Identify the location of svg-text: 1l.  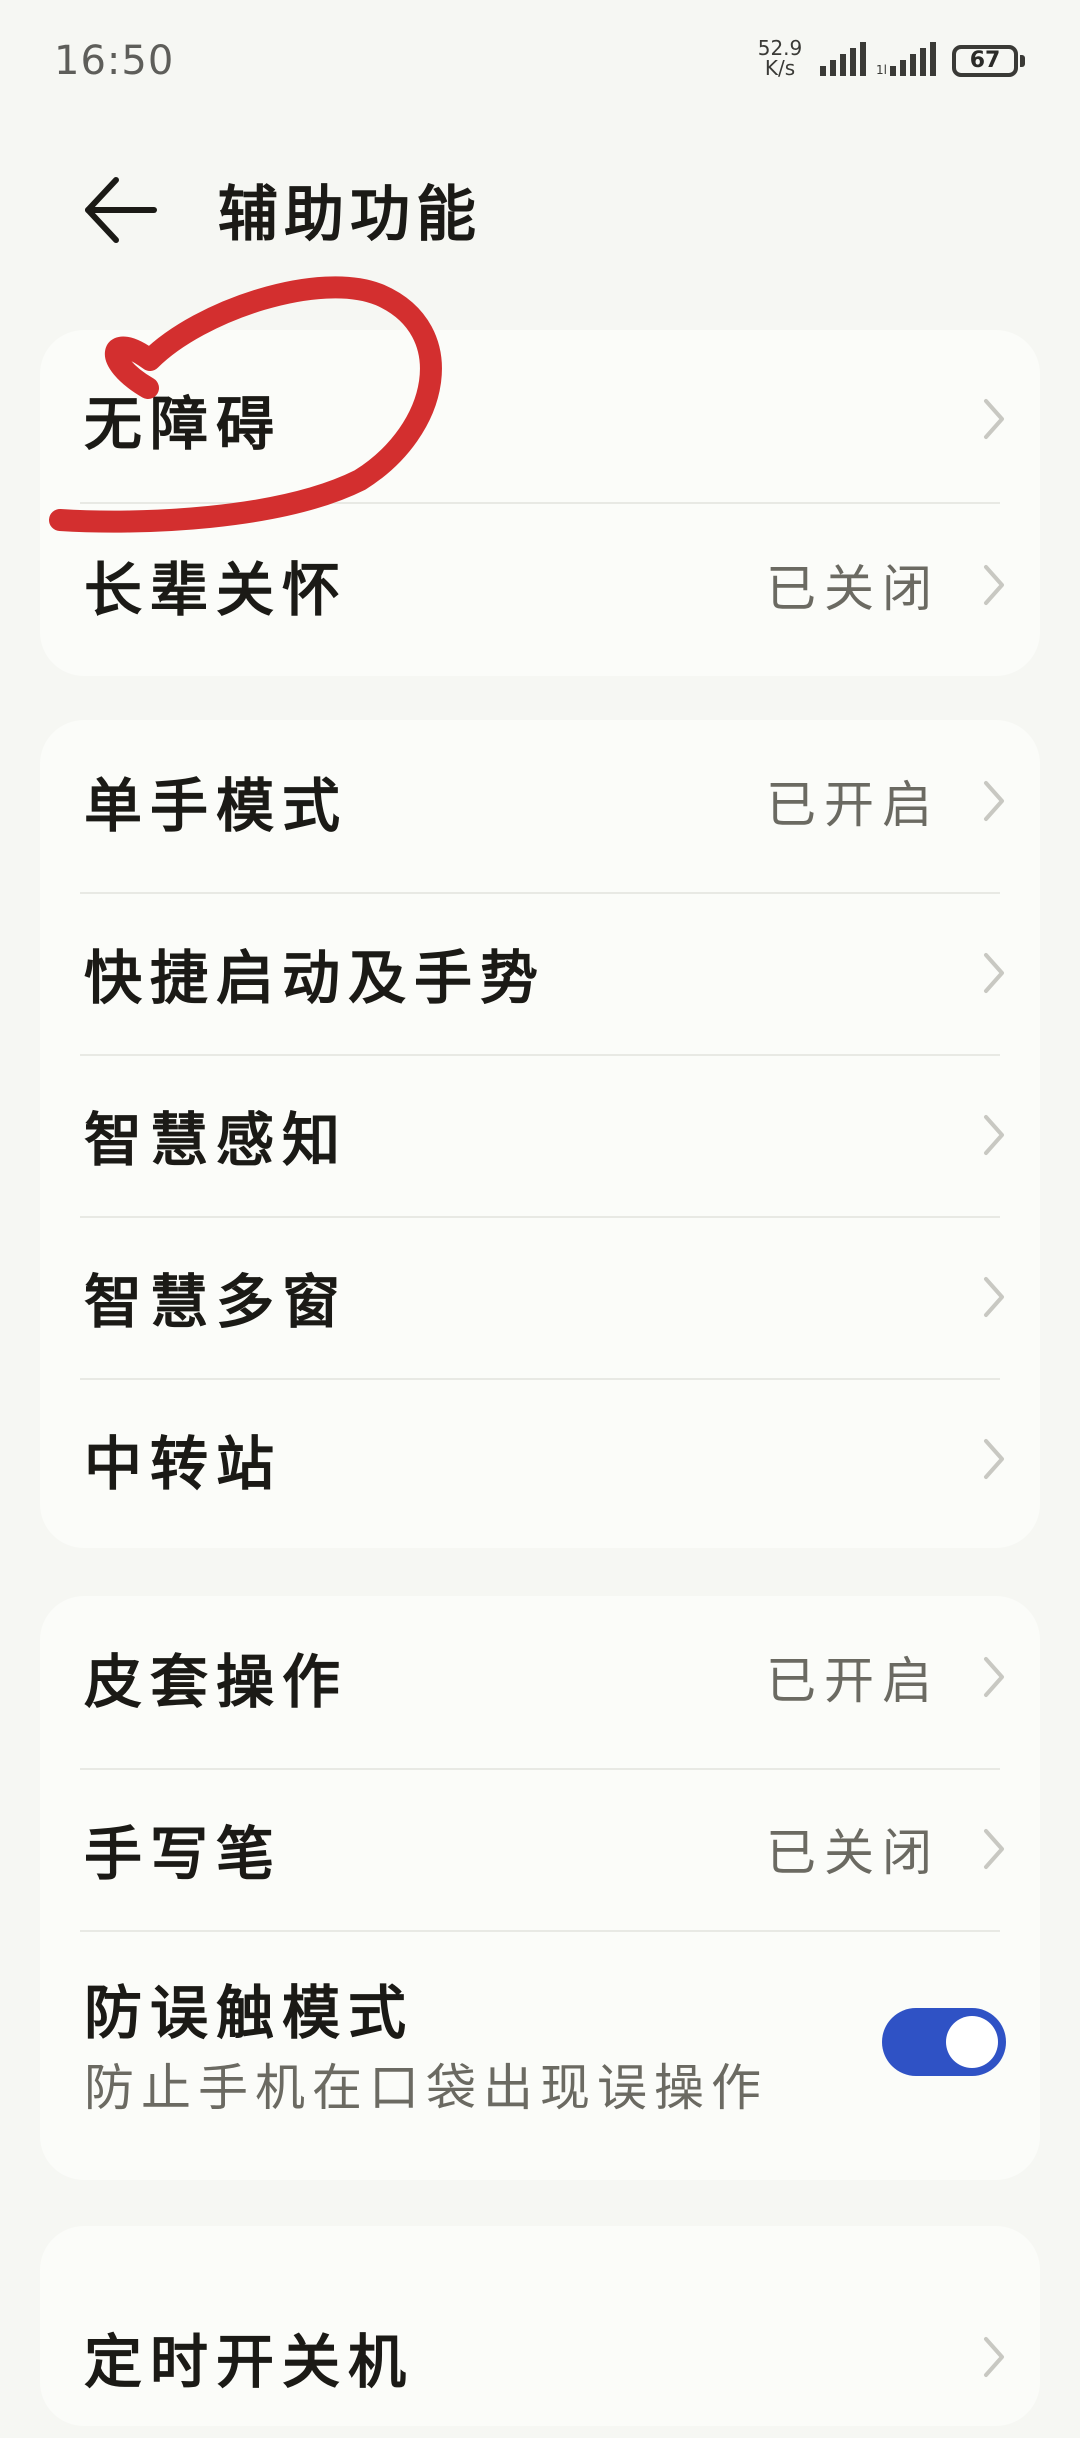
(881, 70).